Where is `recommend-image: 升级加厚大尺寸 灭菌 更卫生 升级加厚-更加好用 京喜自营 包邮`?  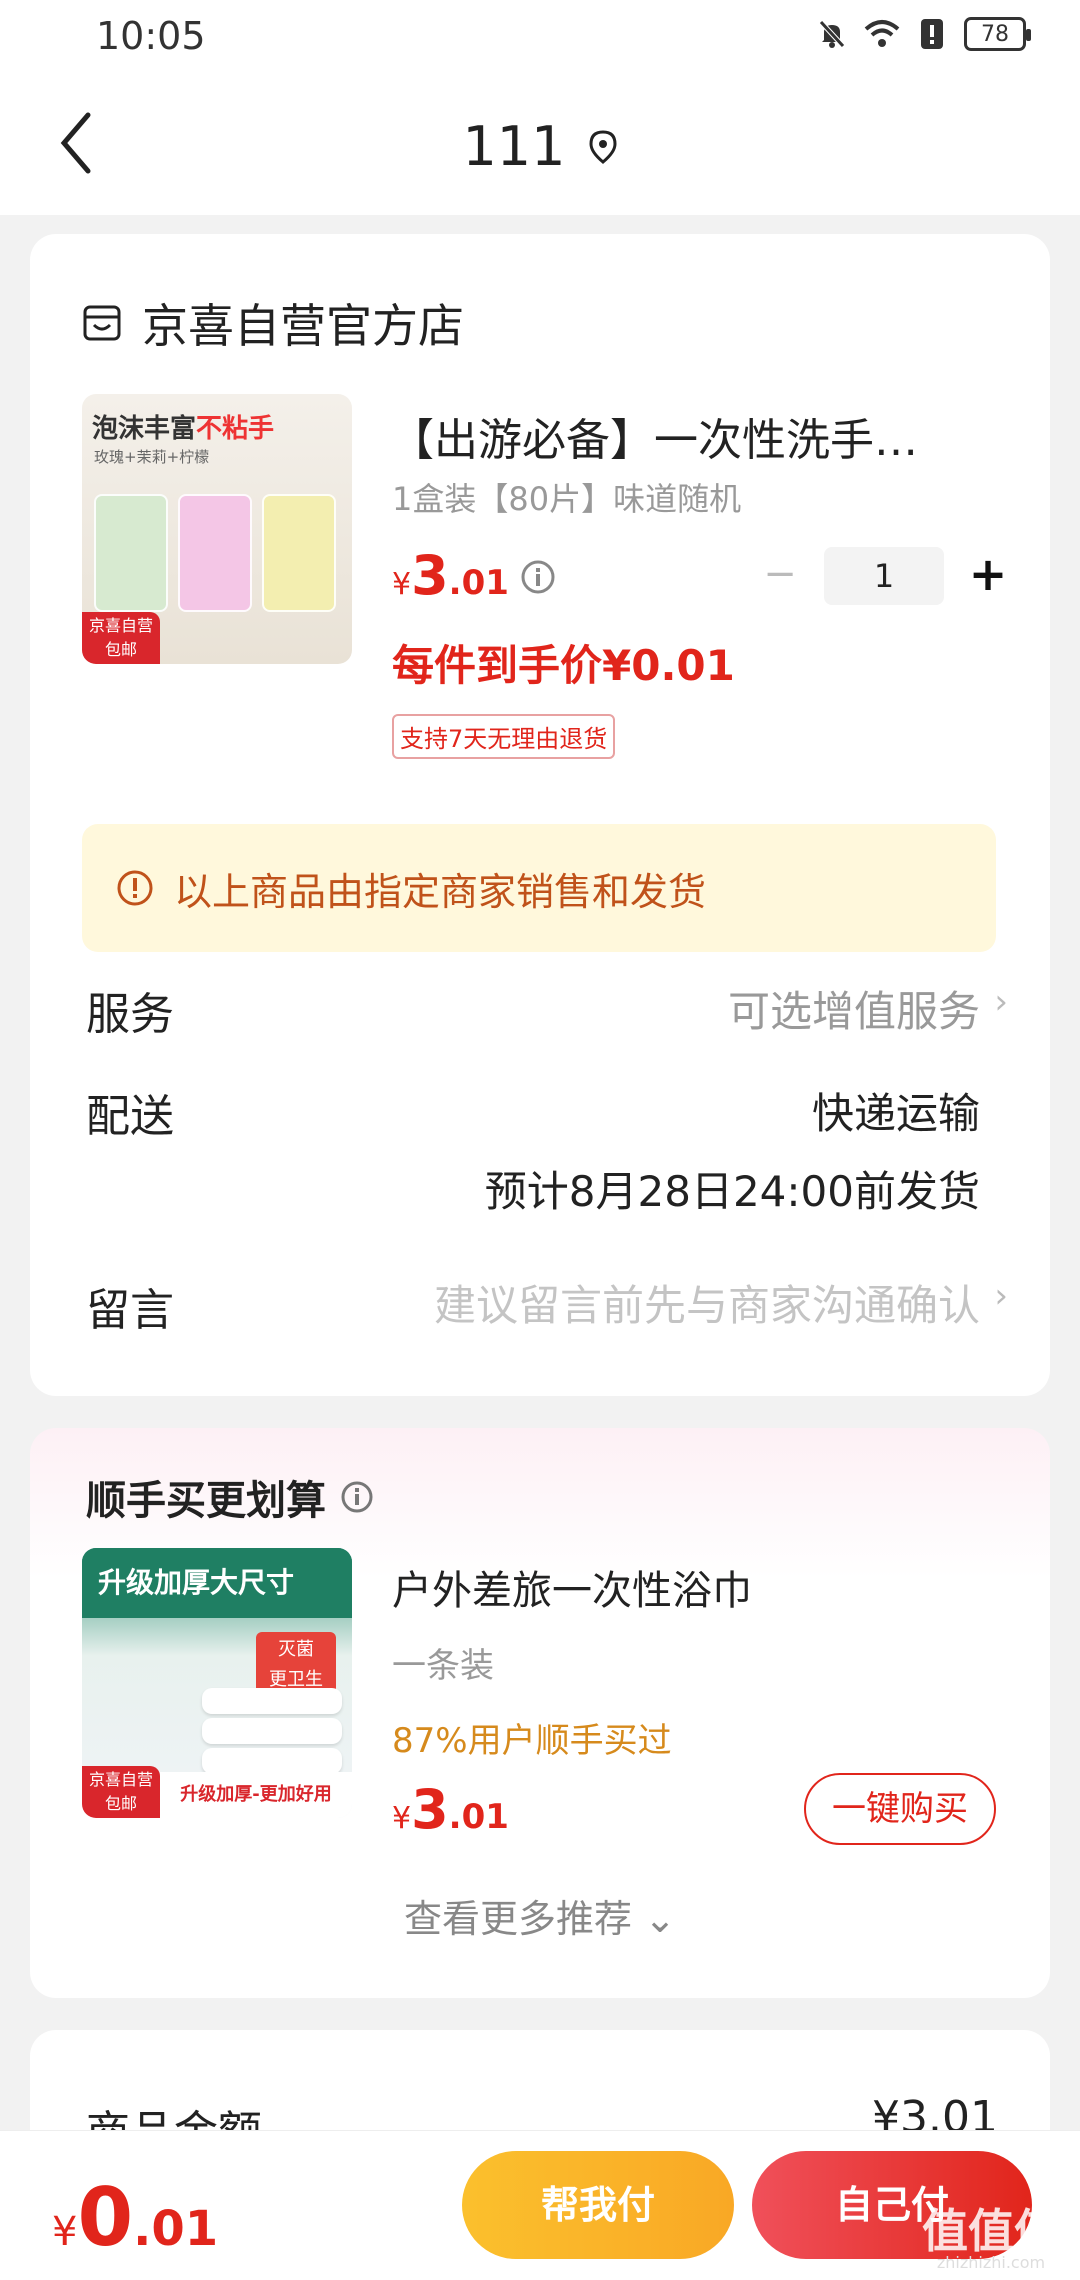
recommend-image: 升级加厚大尺寸 灭菌 更卫生 升级加厚-更加好用 京喜自营 包邮 is located at coordinates (217, 1683).